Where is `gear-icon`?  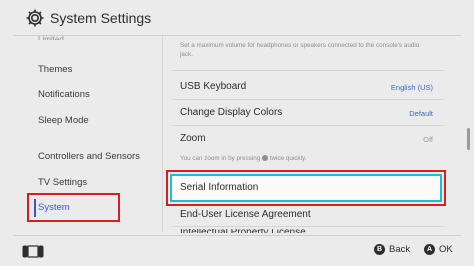
gear-icon is located at coordinates (35, 18).